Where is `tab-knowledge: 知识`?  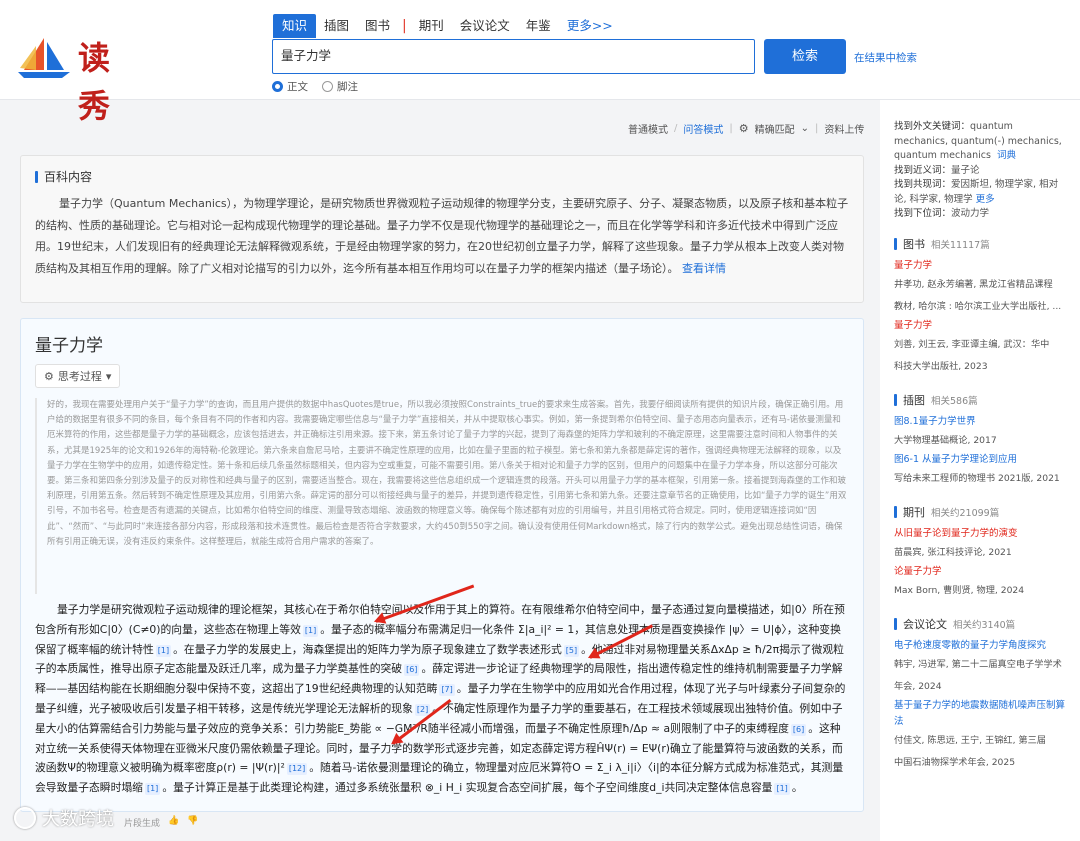 tab-knowledge: 知识 is located at coordinates (295, 26).